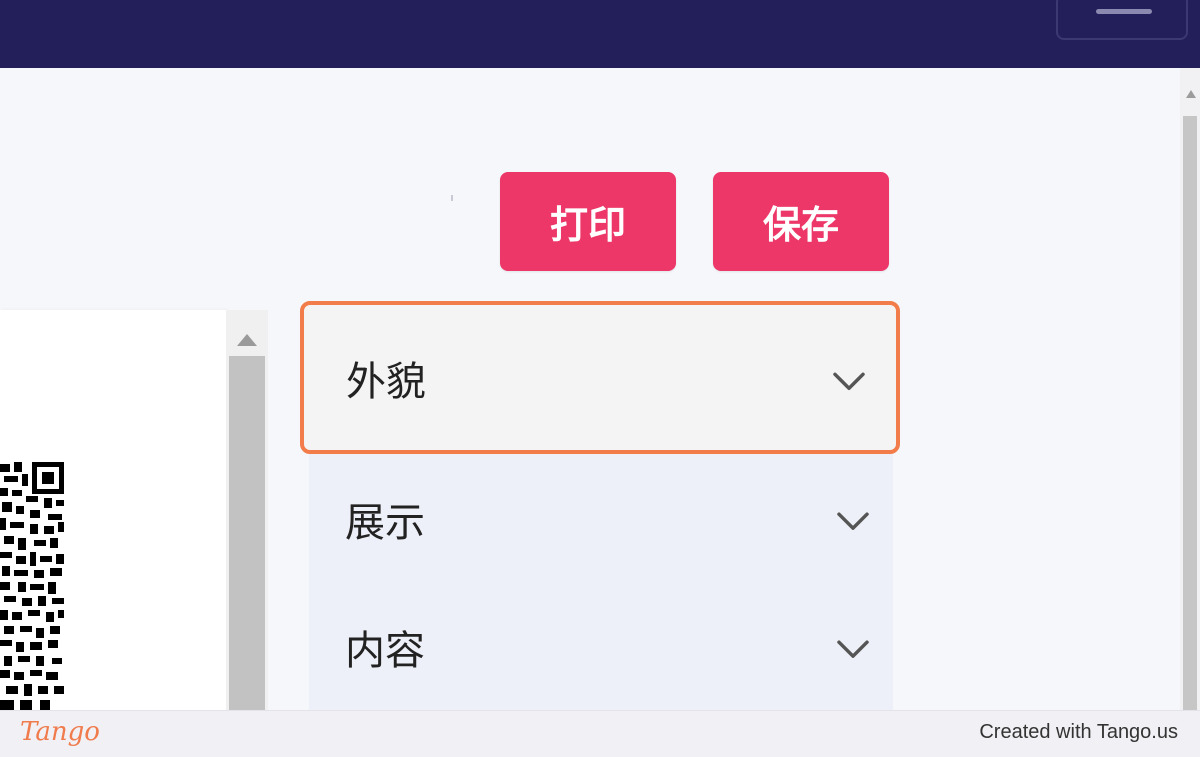  Describe the element at coordinates (386, 381) in the screenshot. I see `accordion-item-label: 外貌` at that location.